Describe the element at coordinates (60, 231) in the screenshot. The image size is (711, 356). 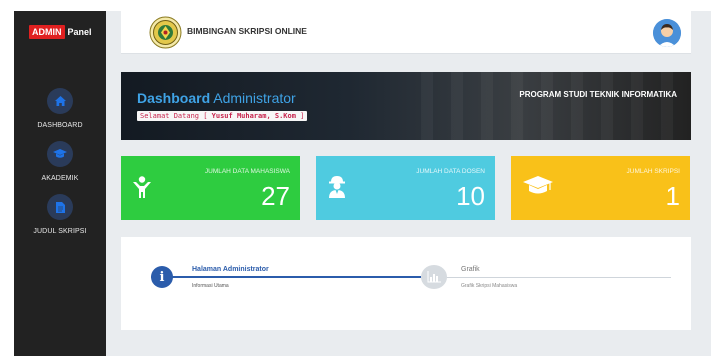
I see `sidebar-item-label: JUDUL SKRIPSI` at that location.